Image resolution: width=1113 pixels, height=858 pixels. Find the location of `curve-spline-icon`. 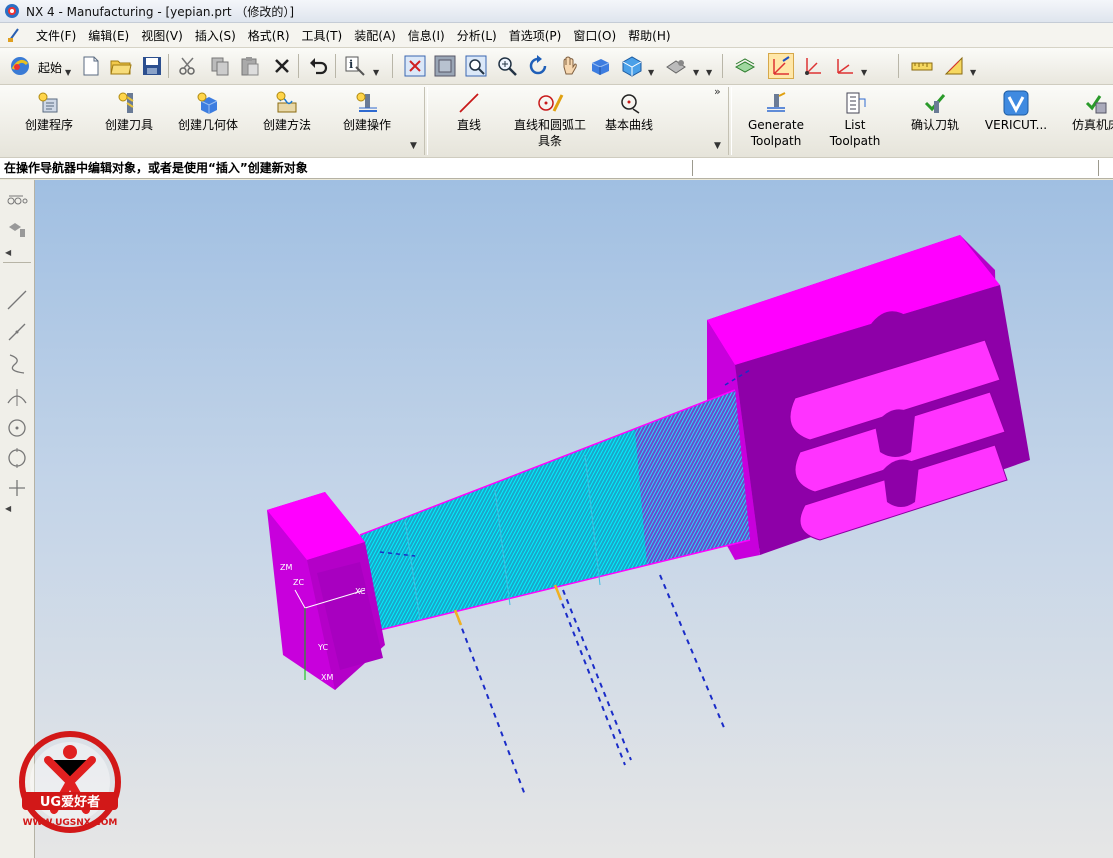

curve-spline-icon is located at coordinates (17, 364).